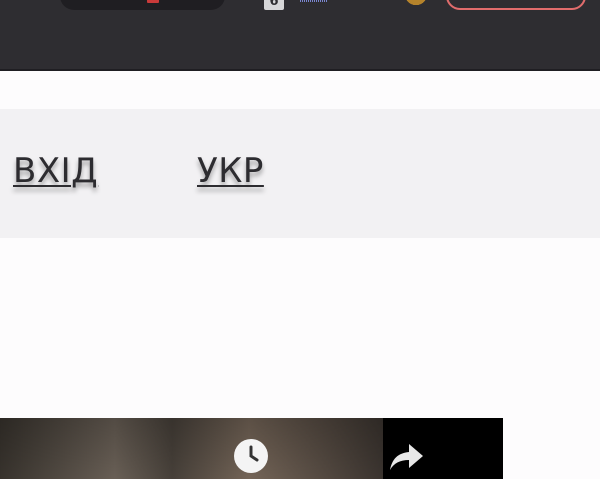  What do you see at coordinates (55, 171) in the screenshot?
I see `login-link: ВХІД` at bounding box center [55, 171].